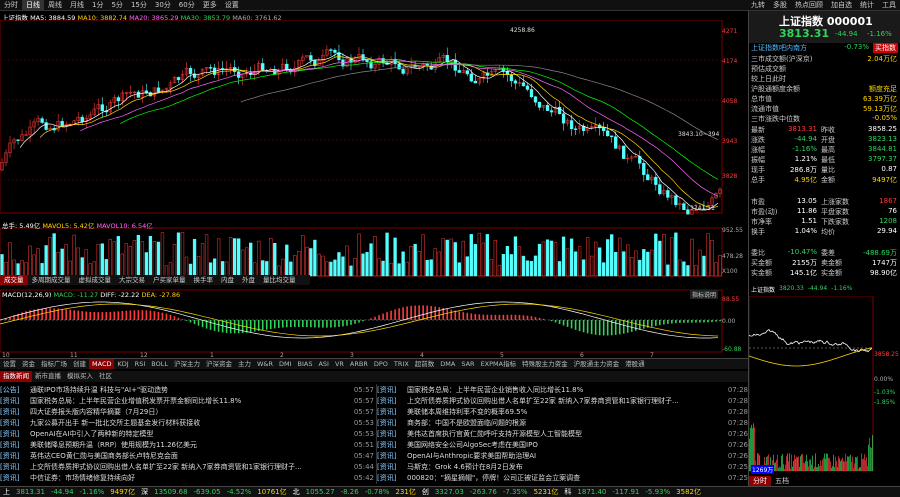 The width and height of the screenshot is (900, 497). Describe the element at coordinates (142, 226) in the screenshot. I see `mavol10-value: 6.54亿` at that location.